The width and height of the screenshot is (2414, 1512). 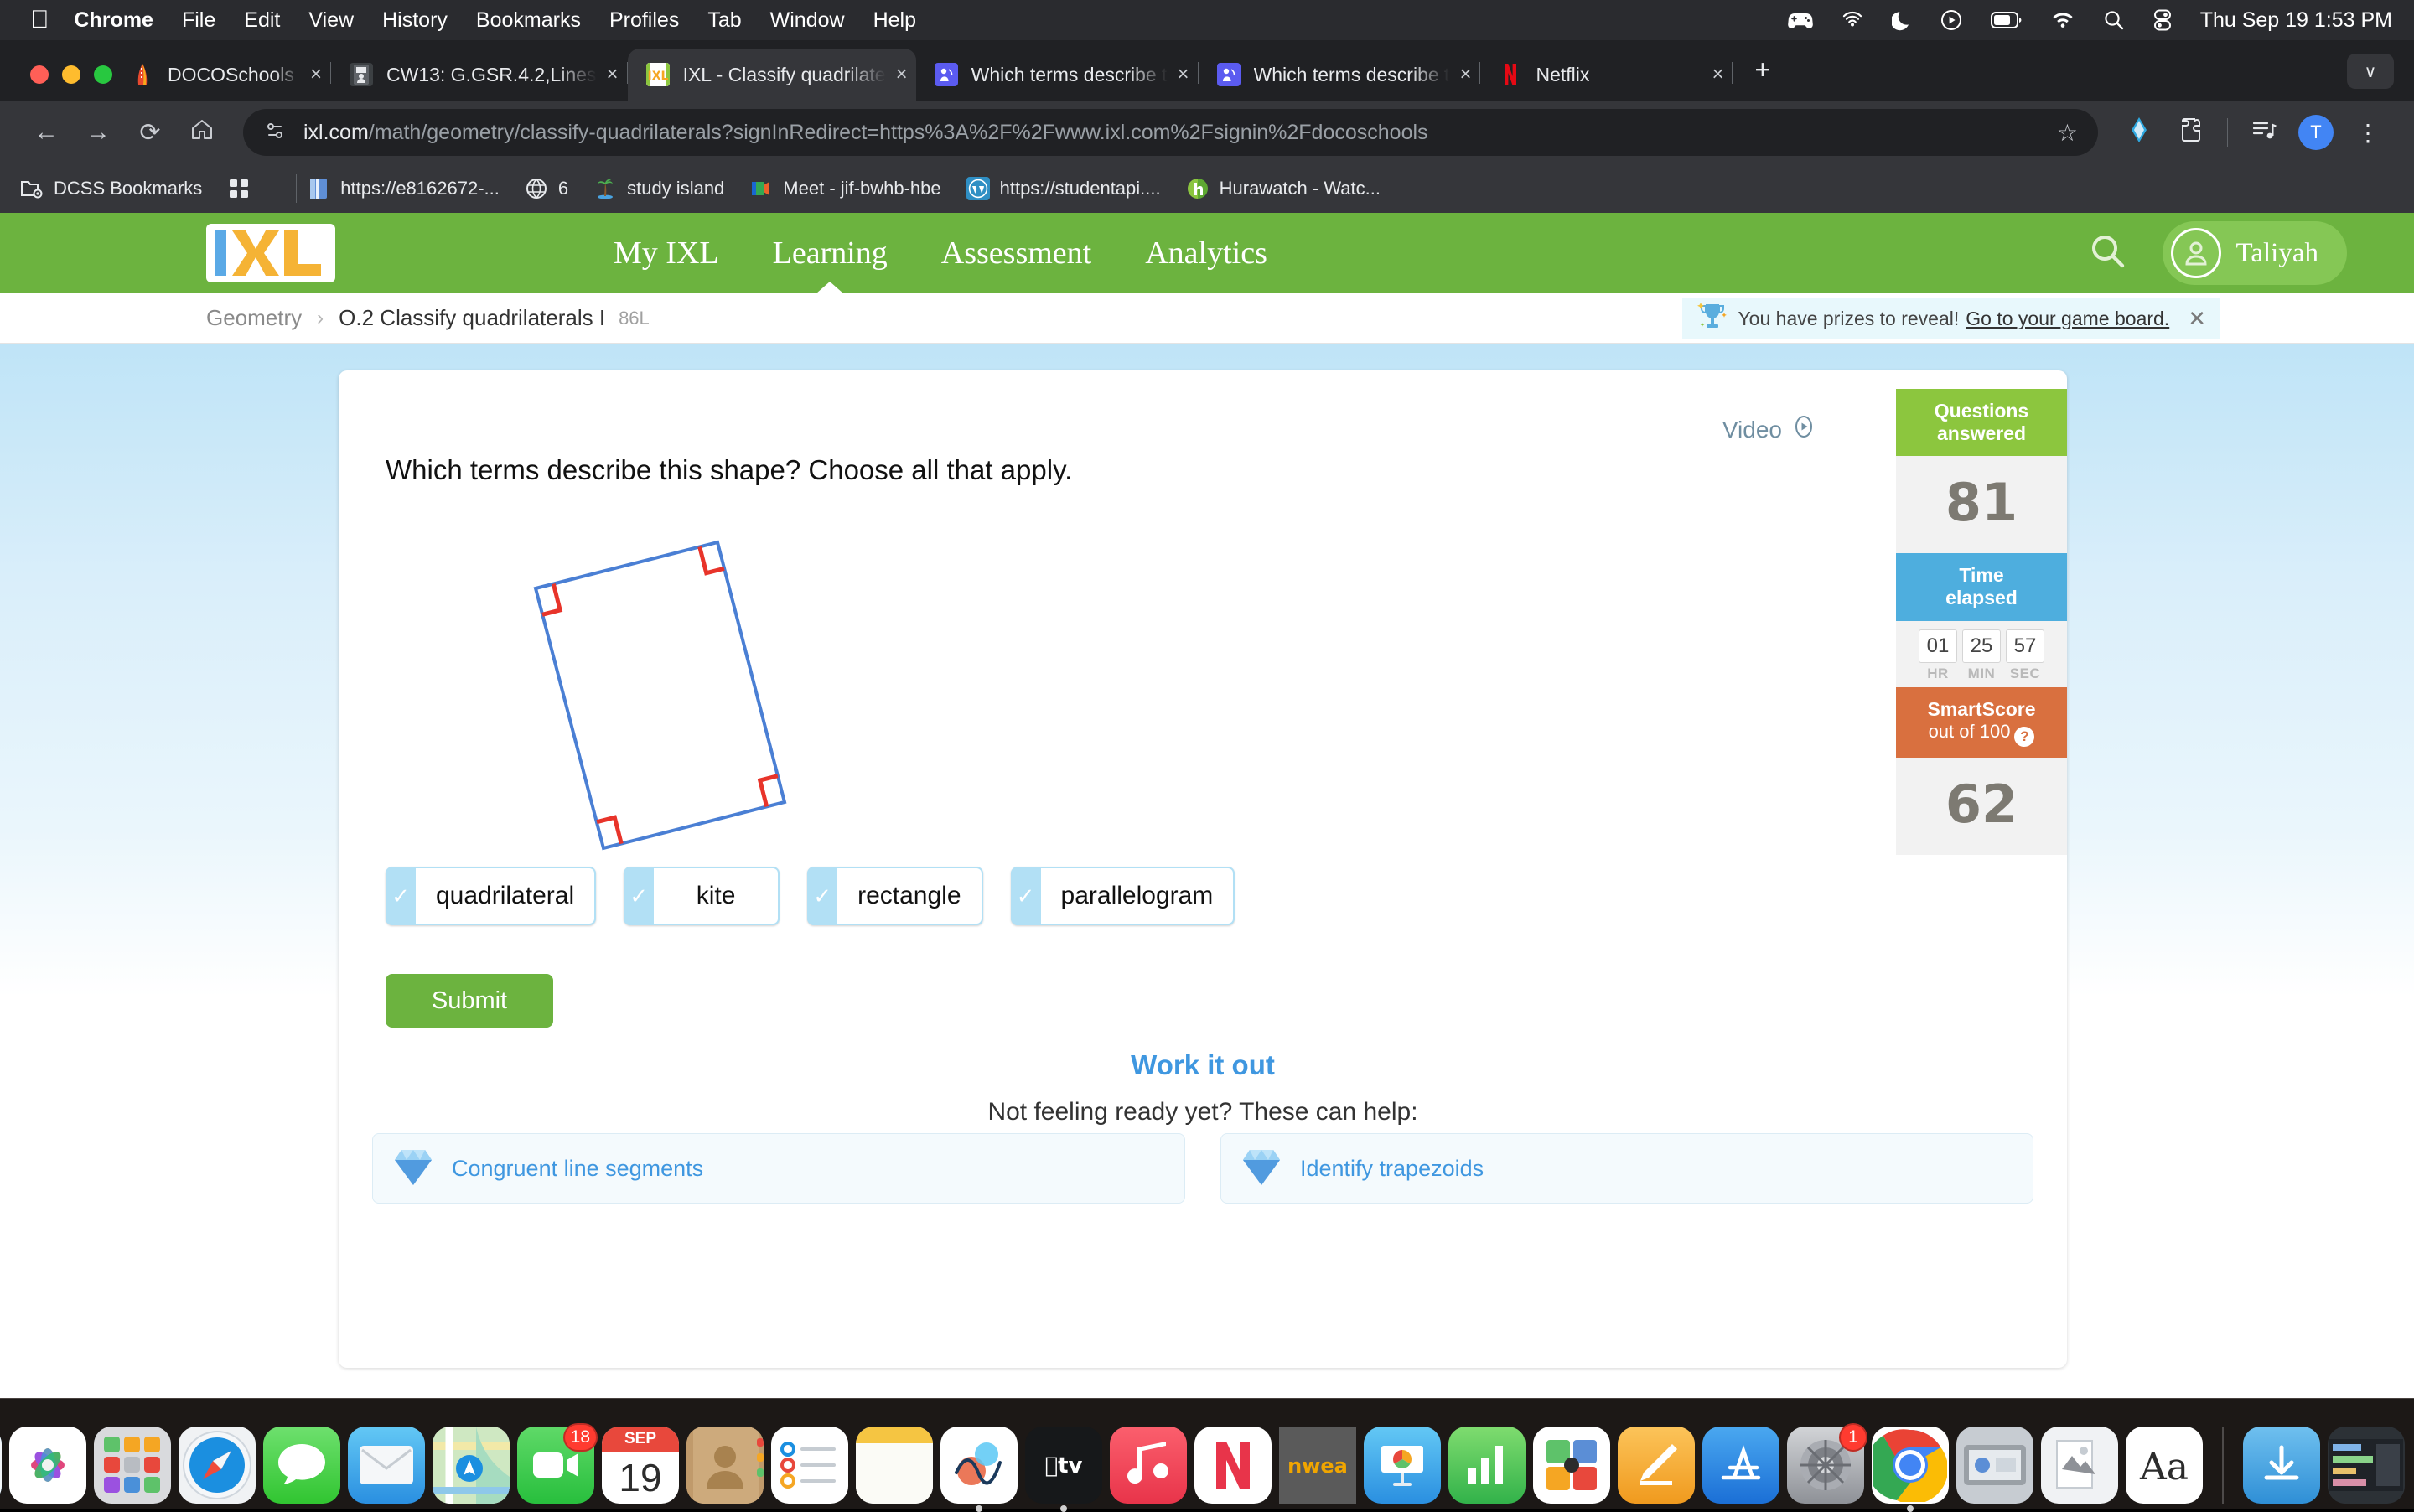 What do you see at coordinates (810, 1465) in the screenshot?
I see `dock-app-reminders` at bounding box center [810, 1465].